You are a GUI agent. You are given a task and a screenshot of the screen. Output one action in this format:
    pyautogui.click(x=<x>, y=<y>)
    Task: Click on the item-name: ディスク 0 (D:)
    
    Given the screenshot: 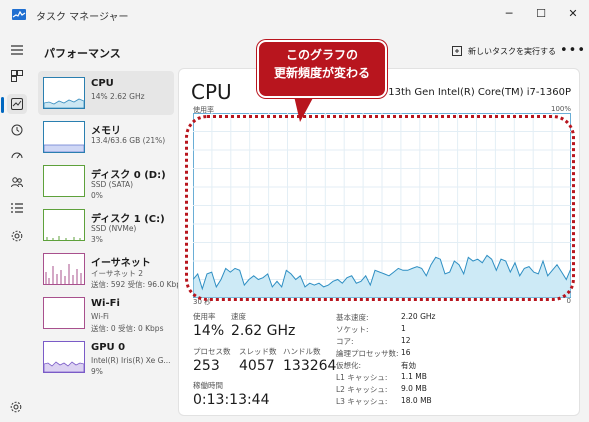 What is the action you would take?
    pyautogui.click(x=128, y=175)
    